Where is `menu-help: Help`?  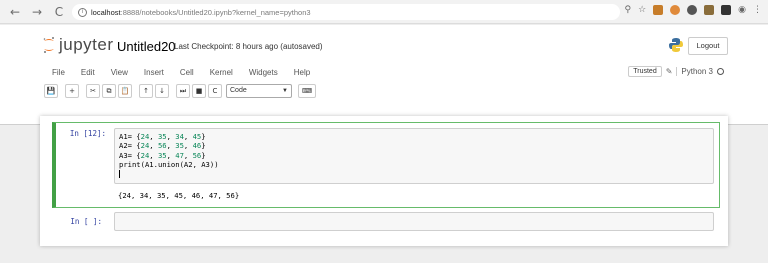
menu-help: Help is located at coordinates (302, 72).